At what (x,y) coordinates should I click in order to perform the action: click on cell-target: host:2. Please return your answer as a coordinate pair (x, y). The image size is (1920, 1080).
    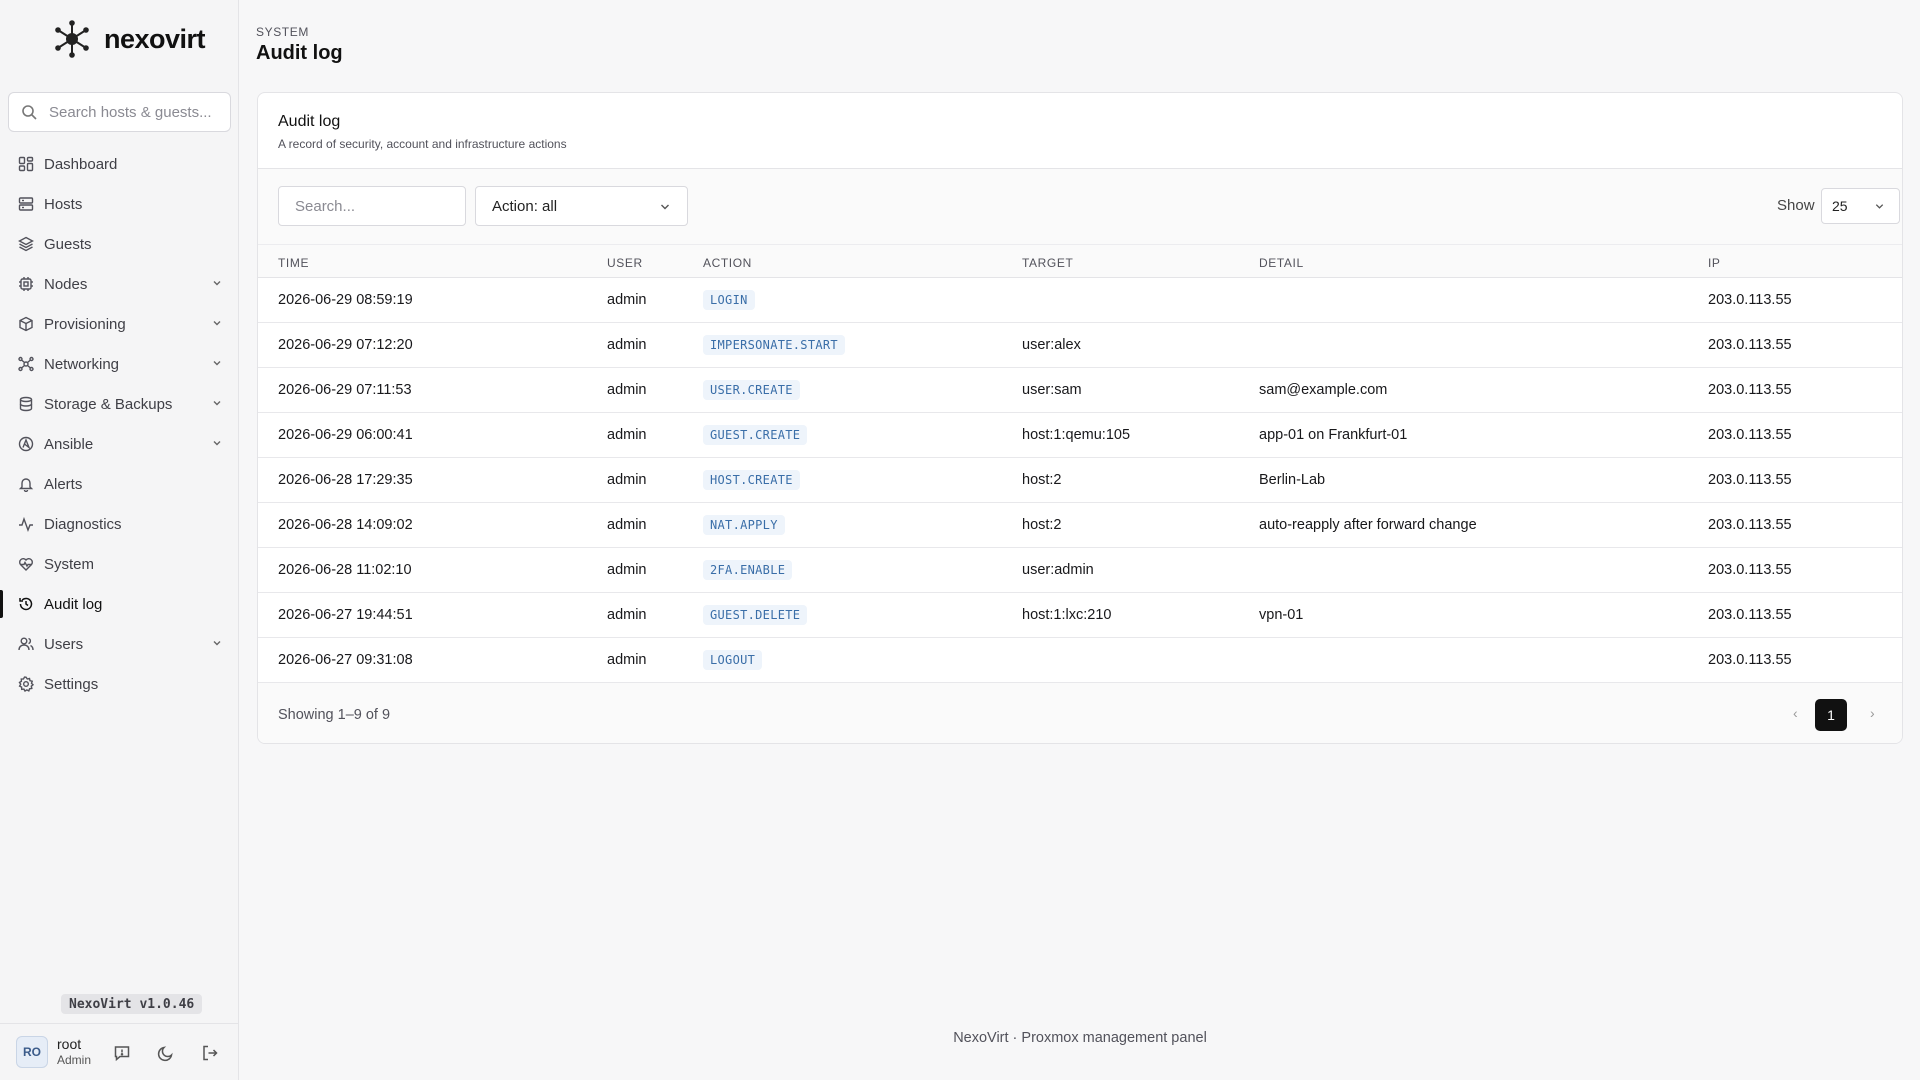
    Looking at the image, I should click on (1042, 480).